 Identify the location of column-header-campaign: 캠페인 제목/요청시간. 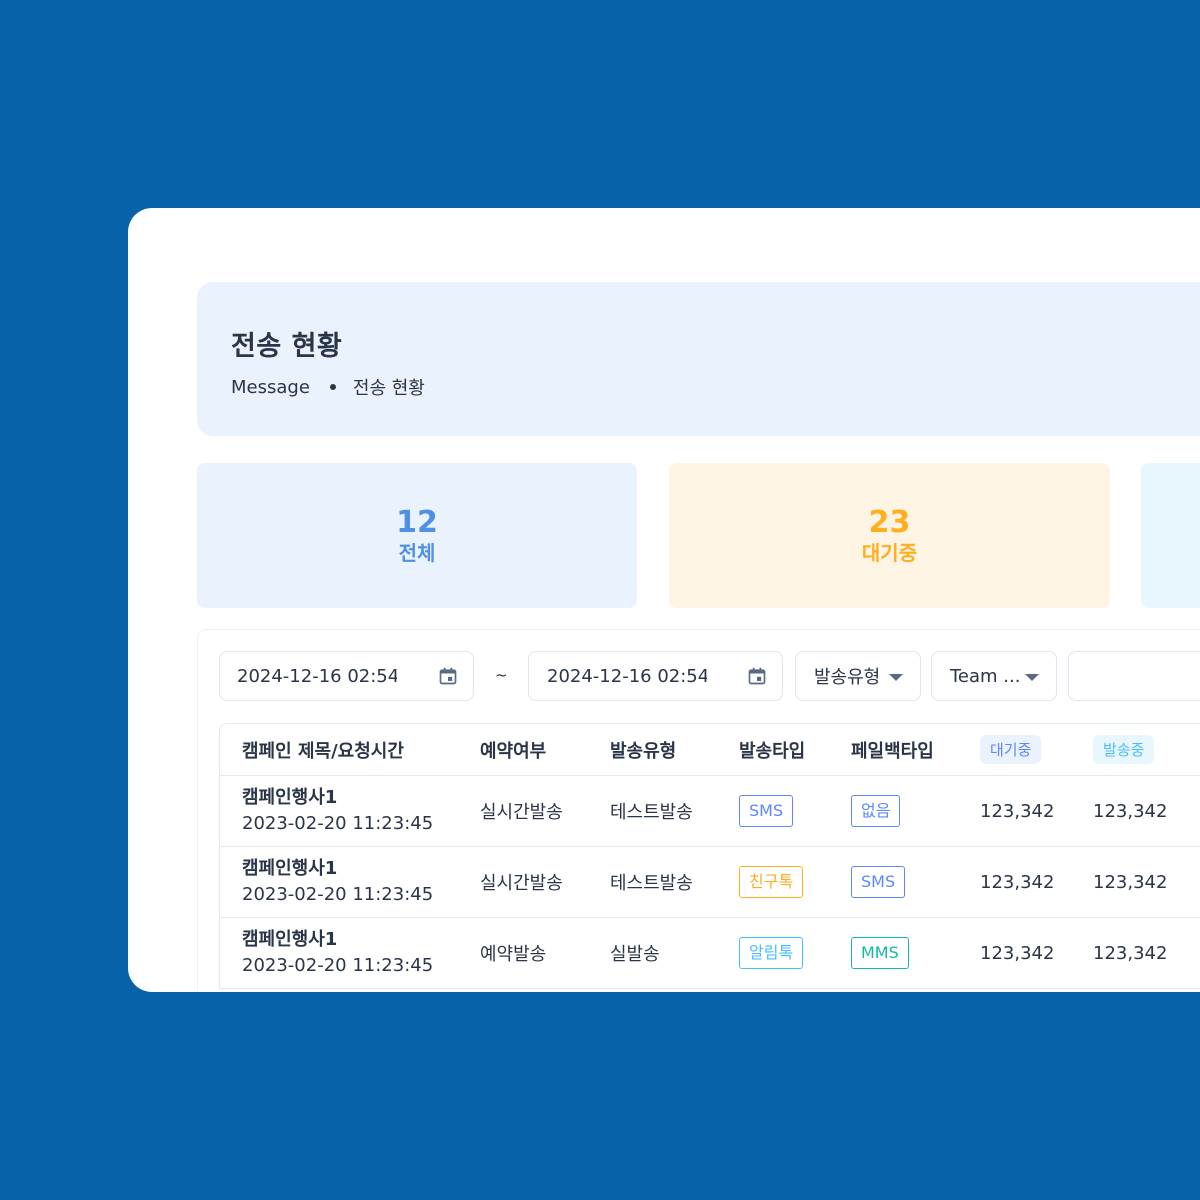
(323, 749).